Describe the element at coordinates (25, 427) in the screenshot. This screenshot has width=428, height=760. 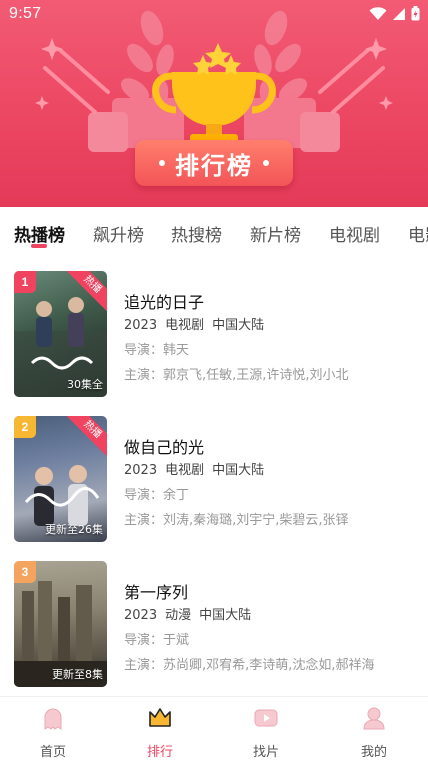
I see `rank-number-badge: 2` at that location.